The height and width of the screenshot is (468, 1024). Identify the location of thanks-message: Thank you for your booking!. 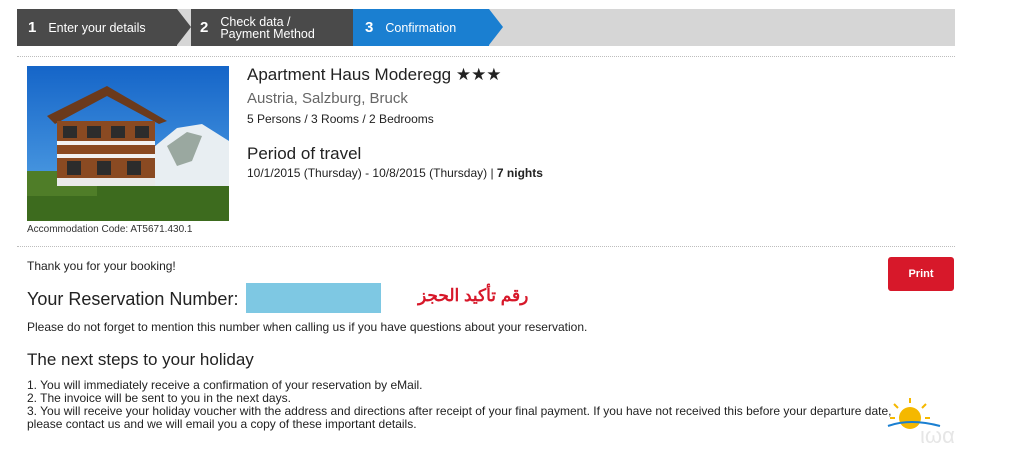
(101, 266).